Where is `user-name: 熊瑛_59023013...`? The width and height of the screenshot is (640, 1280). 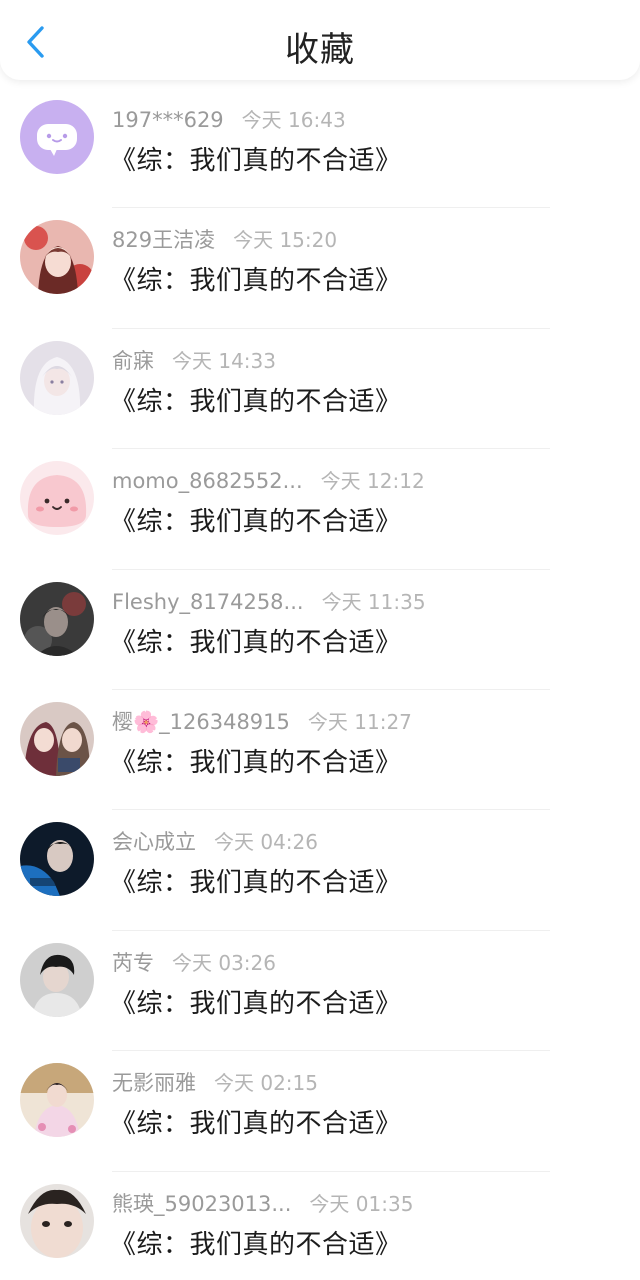 user-name: 熊瑛_59023013... is located at coordinates (201, 1203).